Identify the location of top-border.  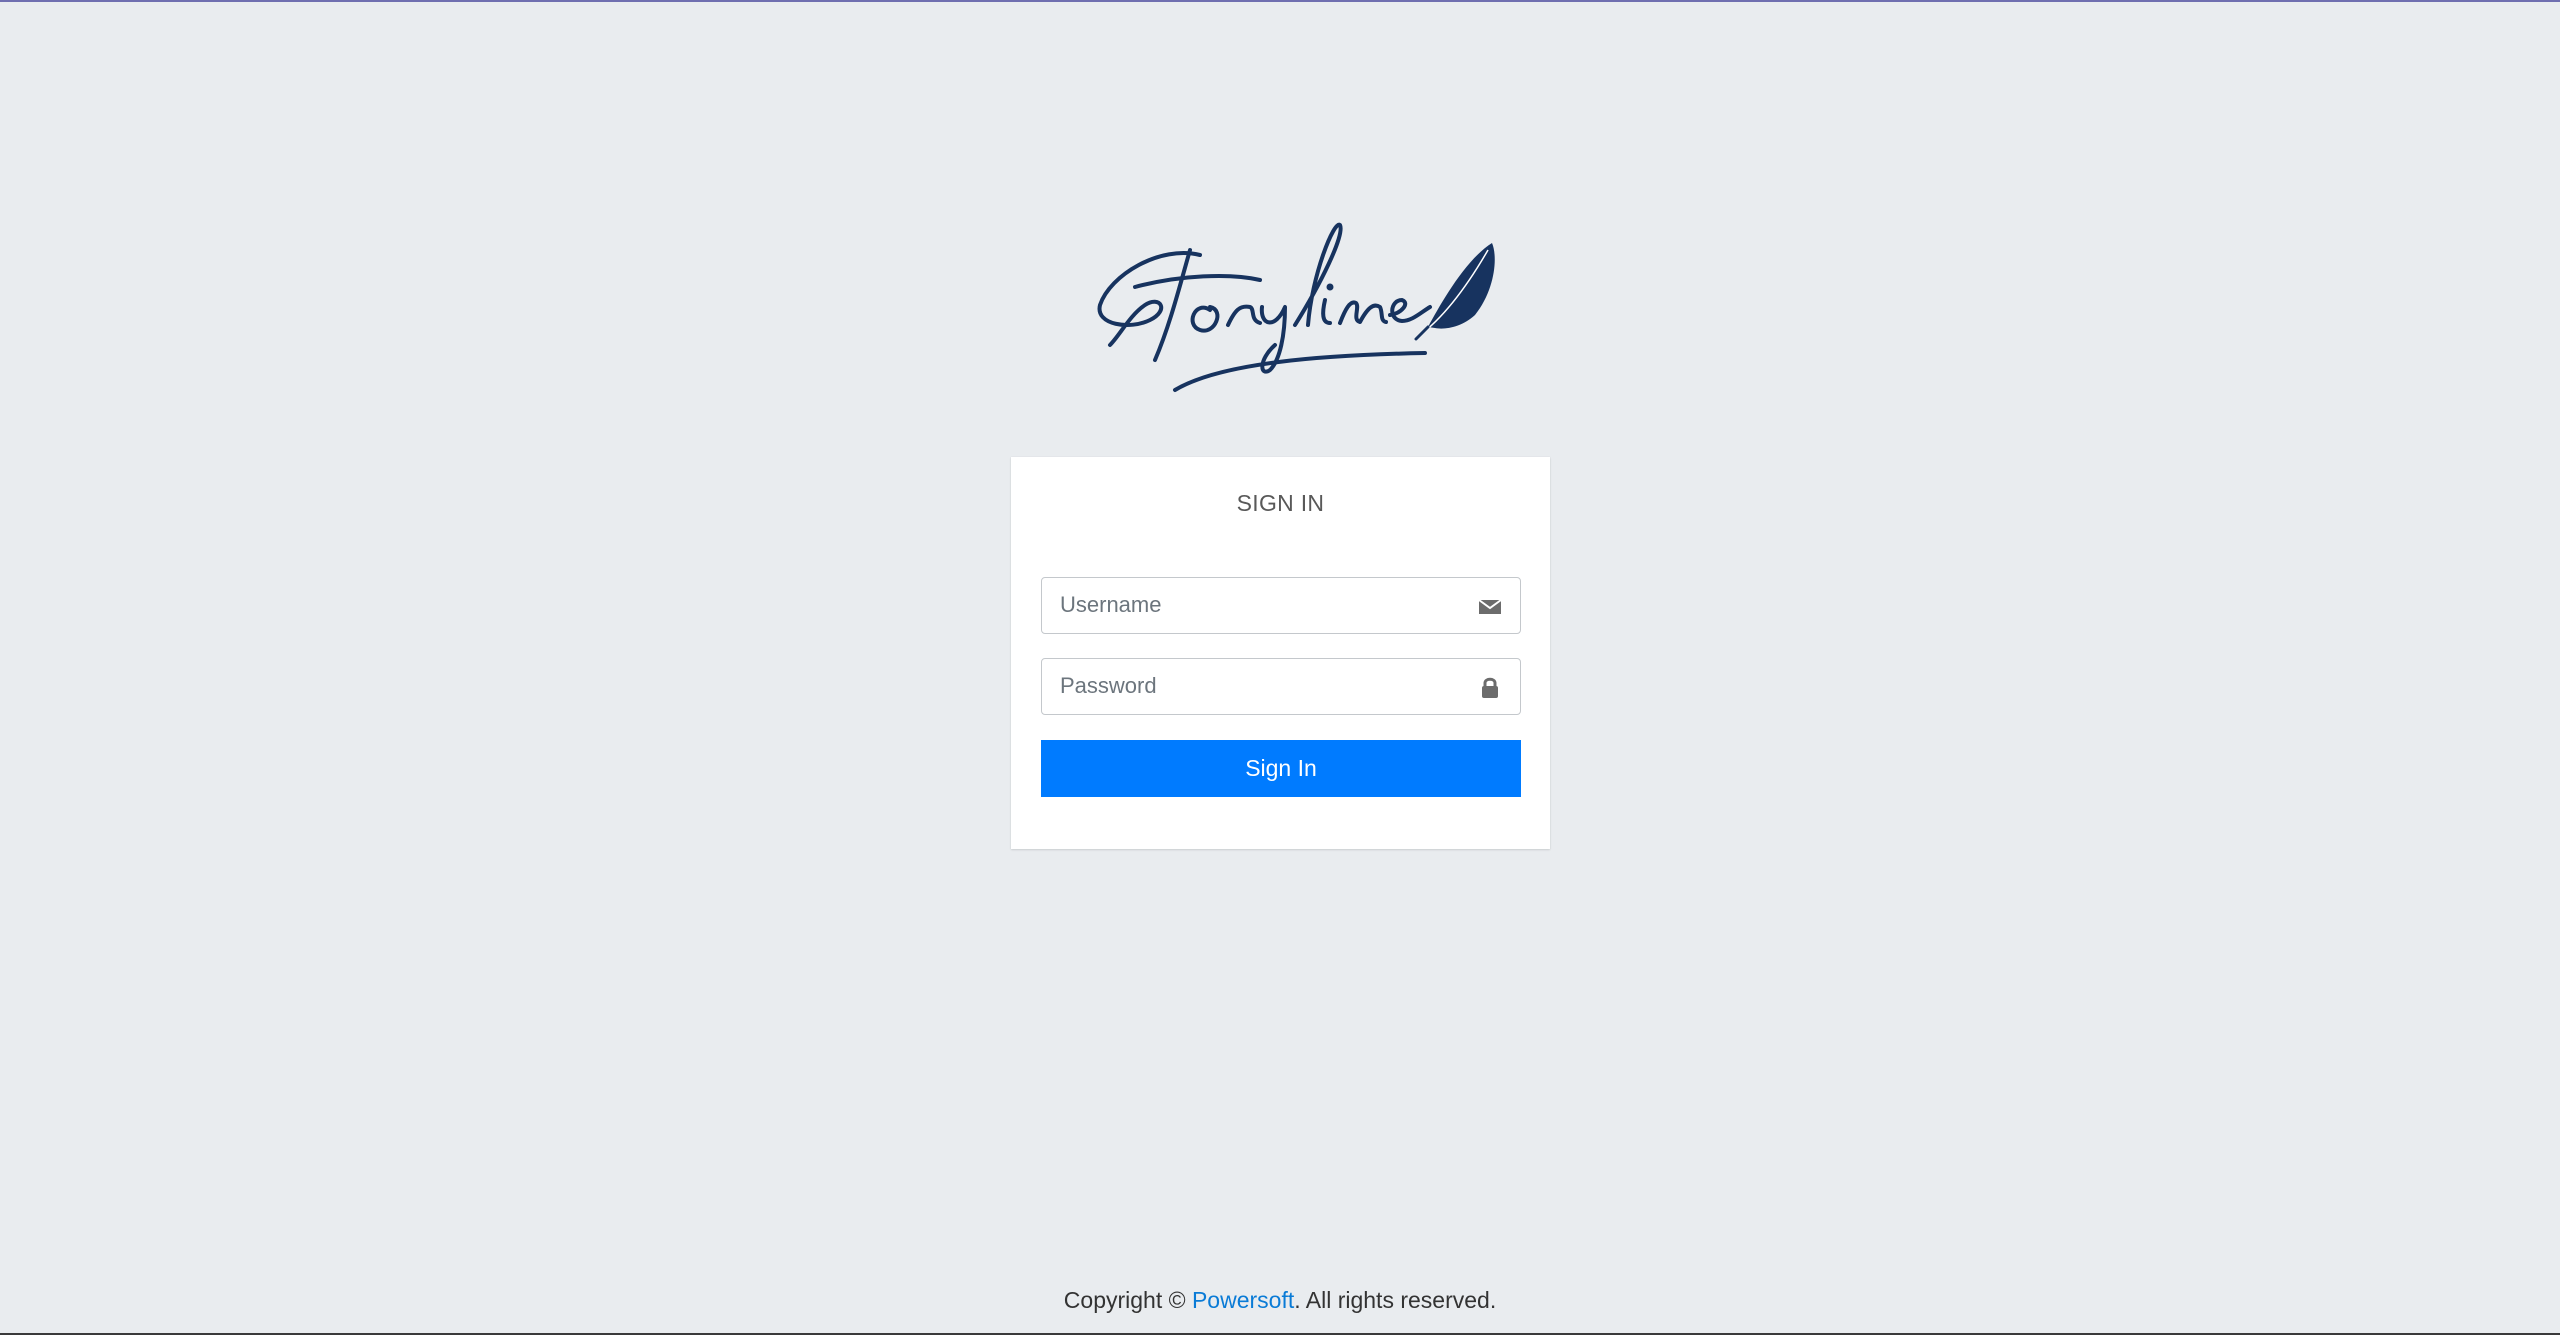
(1280, 1).